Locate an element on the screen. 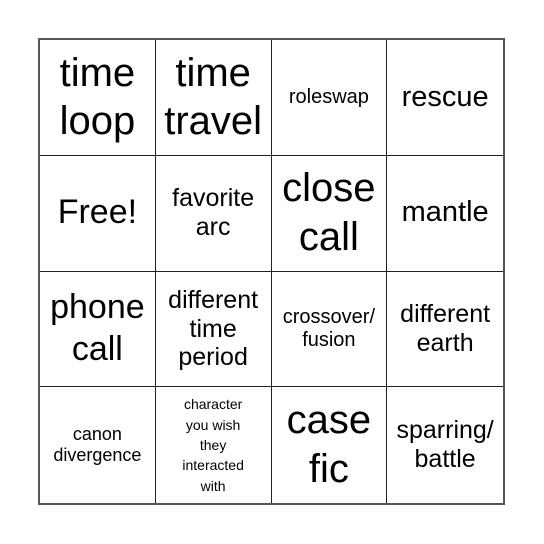 The width and height of the screenshot is (544, 544). bingo-cell-label: close call is located at coordinates (329, 213).